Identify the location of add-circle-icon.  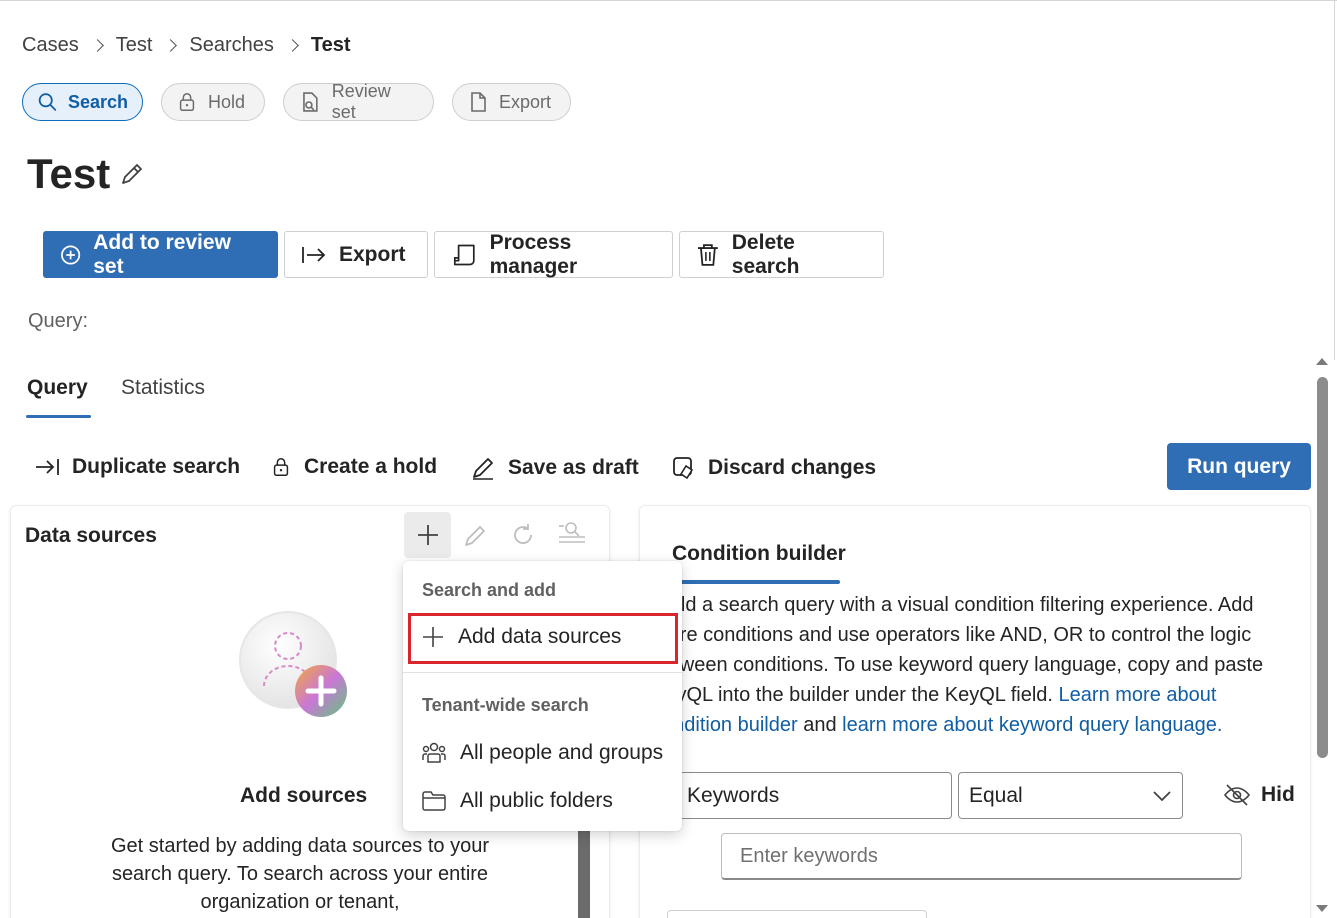
(71, 254).